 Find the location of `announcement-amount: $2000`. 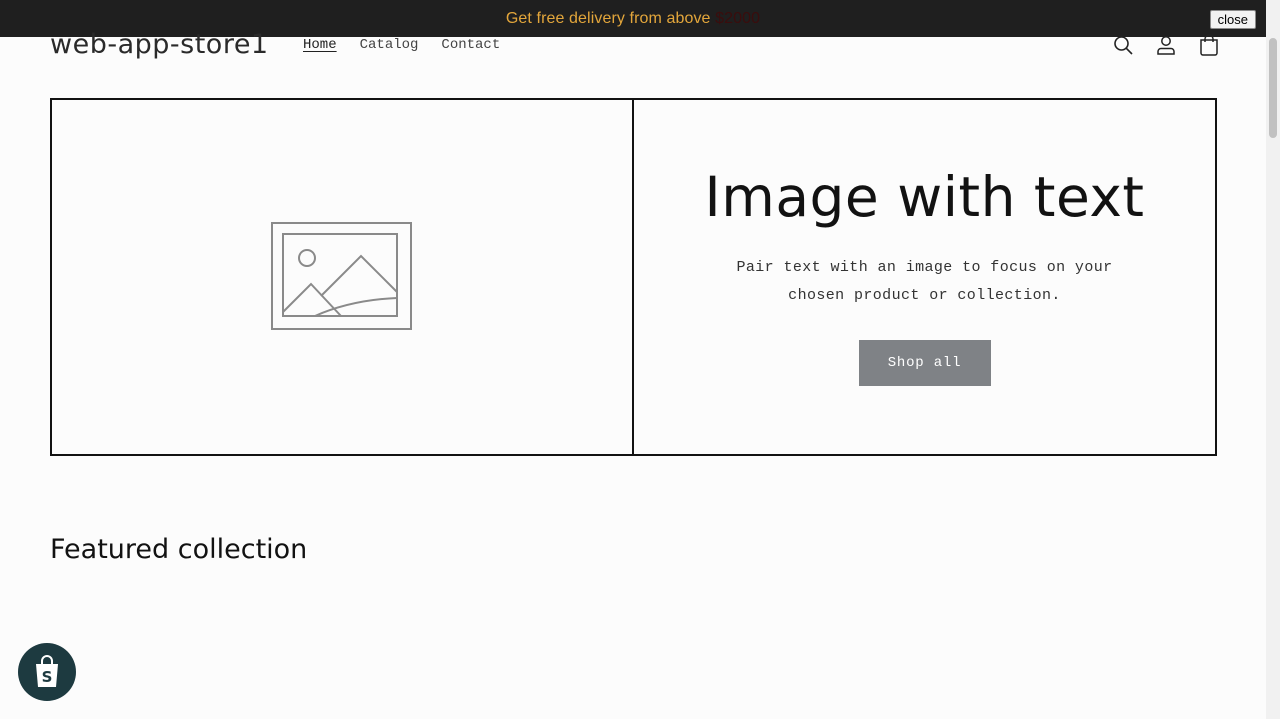

announcement-amount: $2000 is located at coordinates (738, 18).